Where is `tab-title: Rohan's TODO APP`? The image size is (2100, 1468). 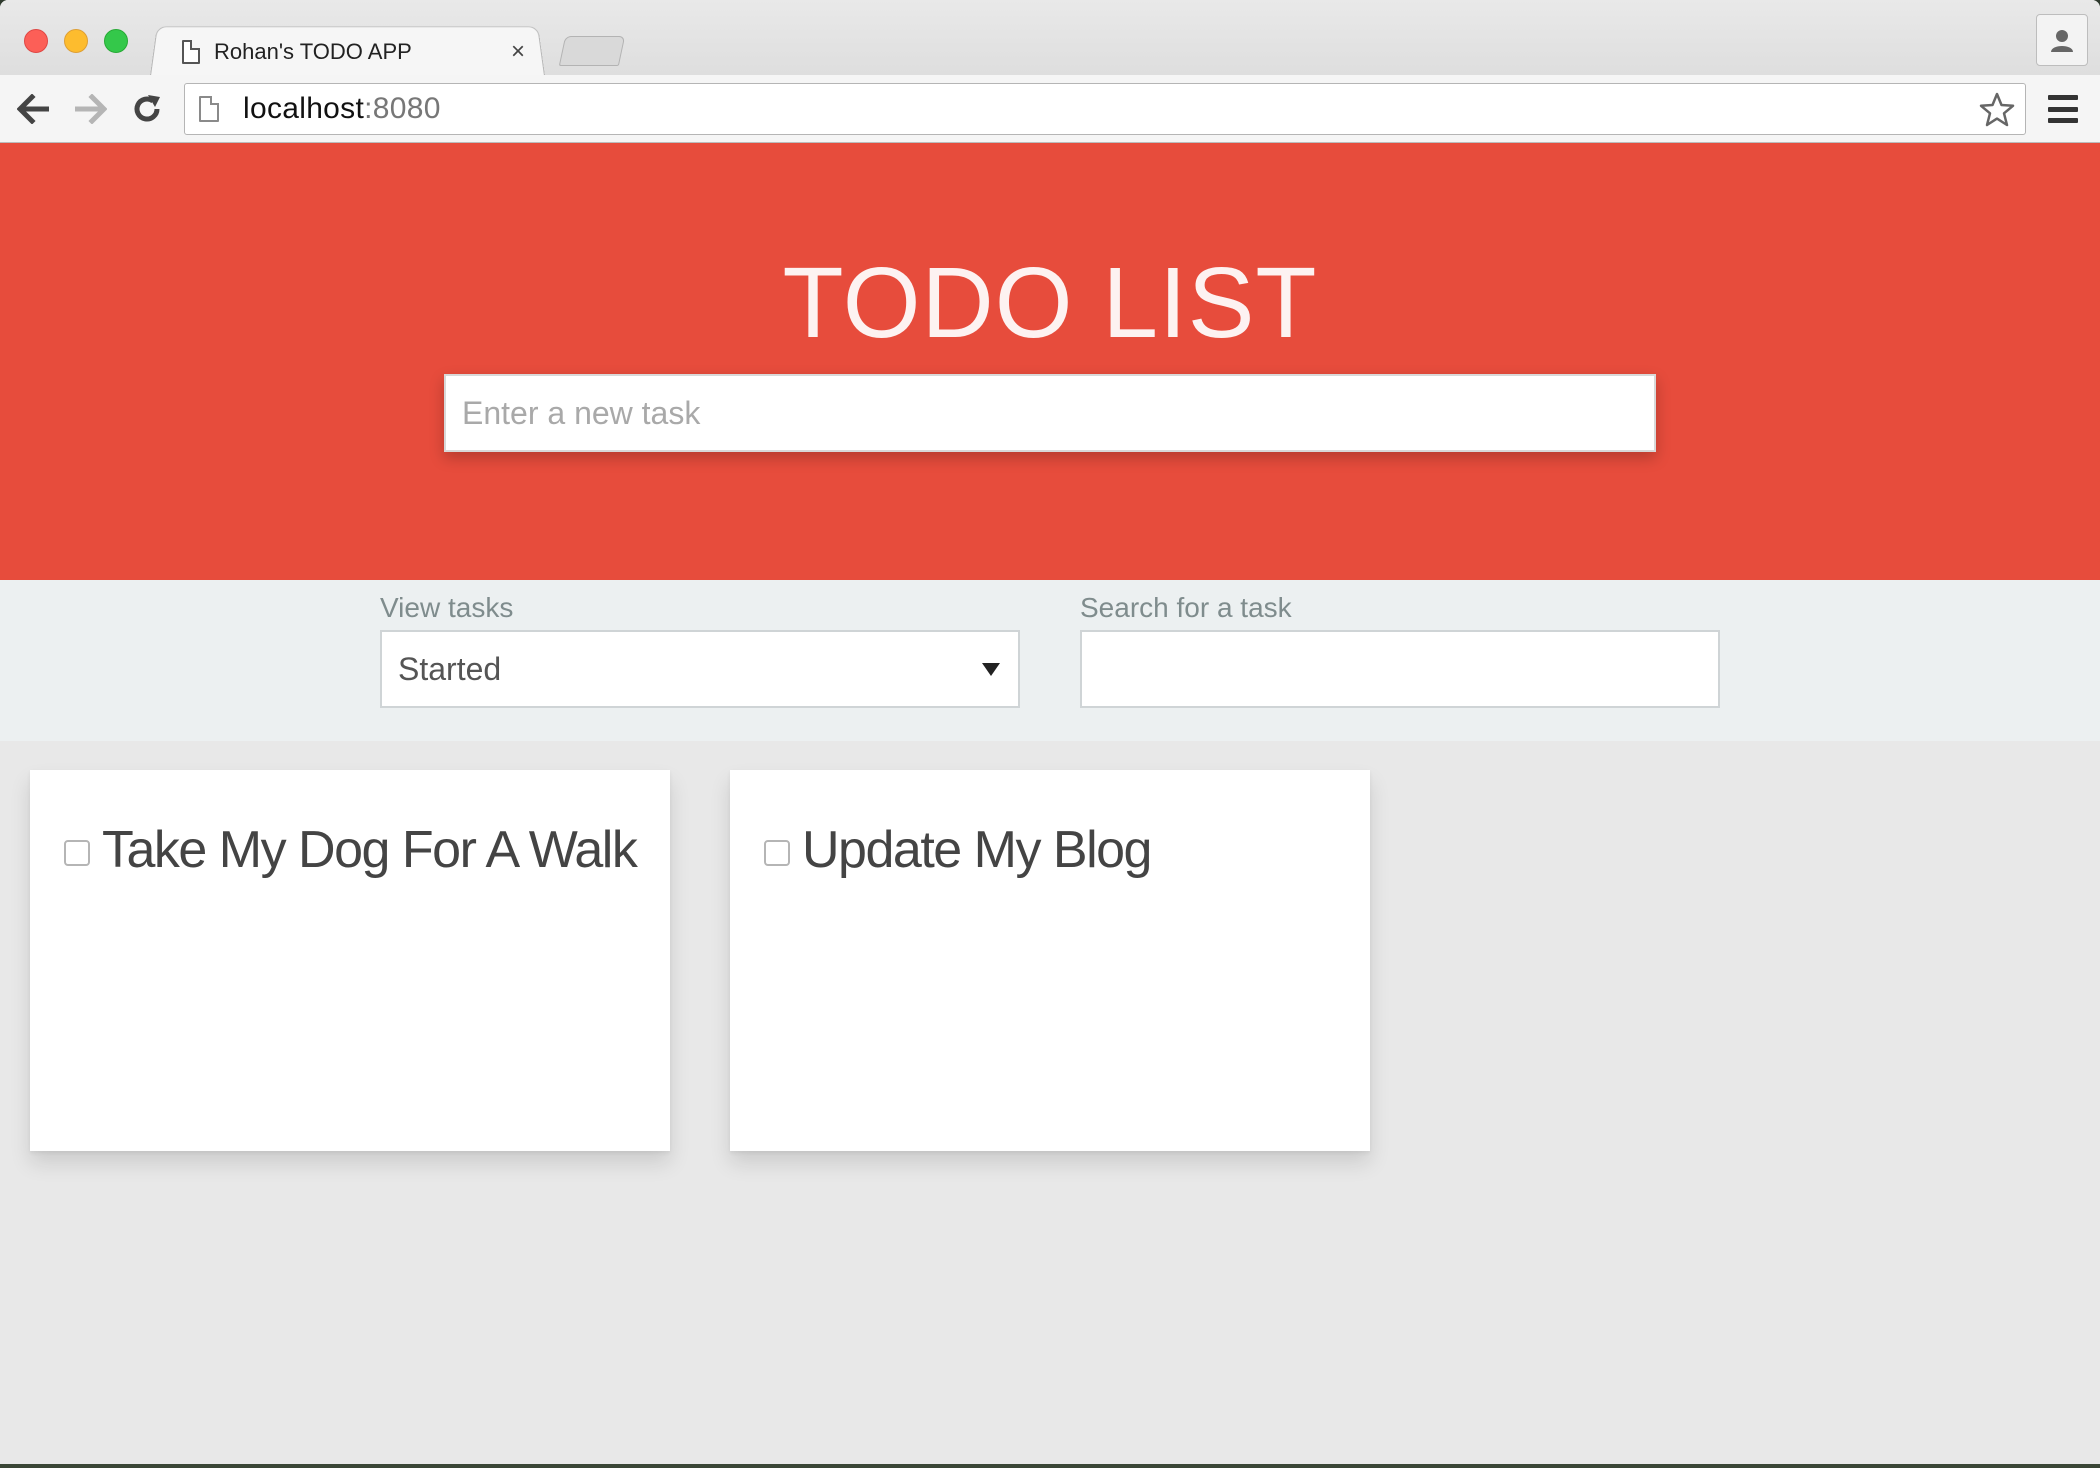
tab-title: Rohan's TODO APP is located at coordinates (313, 51).